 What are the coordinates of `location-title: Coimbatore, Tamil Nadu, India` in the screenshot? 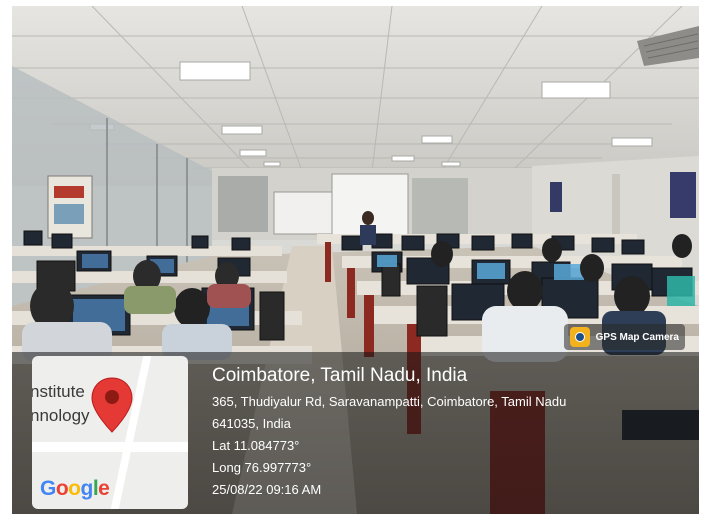 It's located at (340, 375).